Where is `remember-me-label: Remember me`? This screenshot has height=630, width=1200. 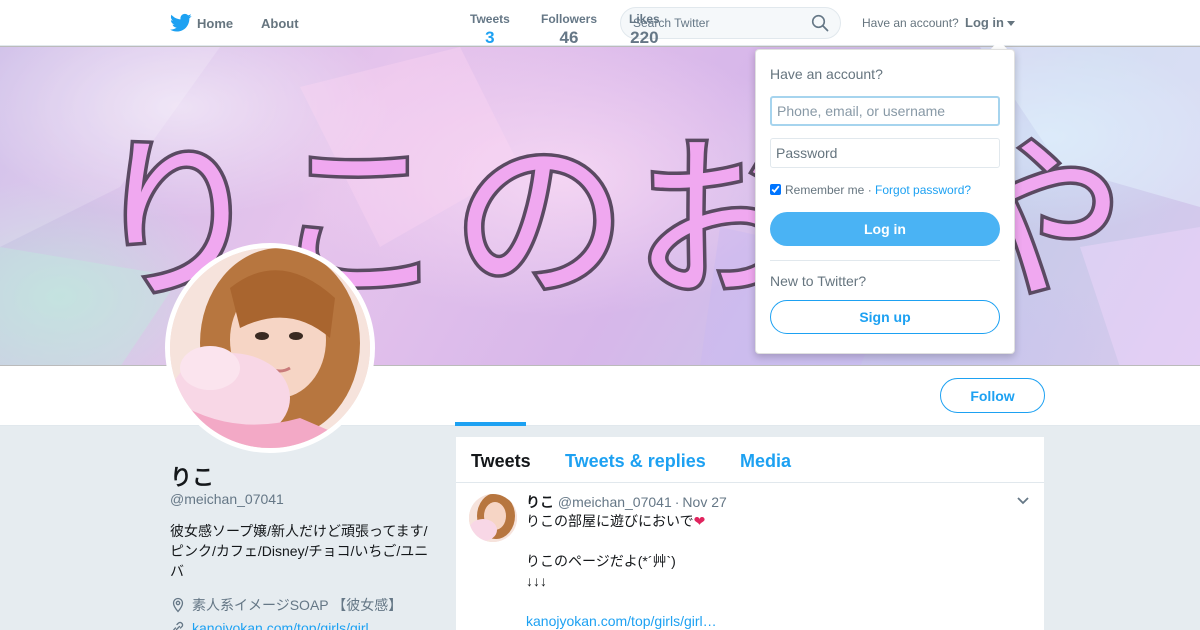
remember-me-label: Remember me is located at coordinates (824, 190).